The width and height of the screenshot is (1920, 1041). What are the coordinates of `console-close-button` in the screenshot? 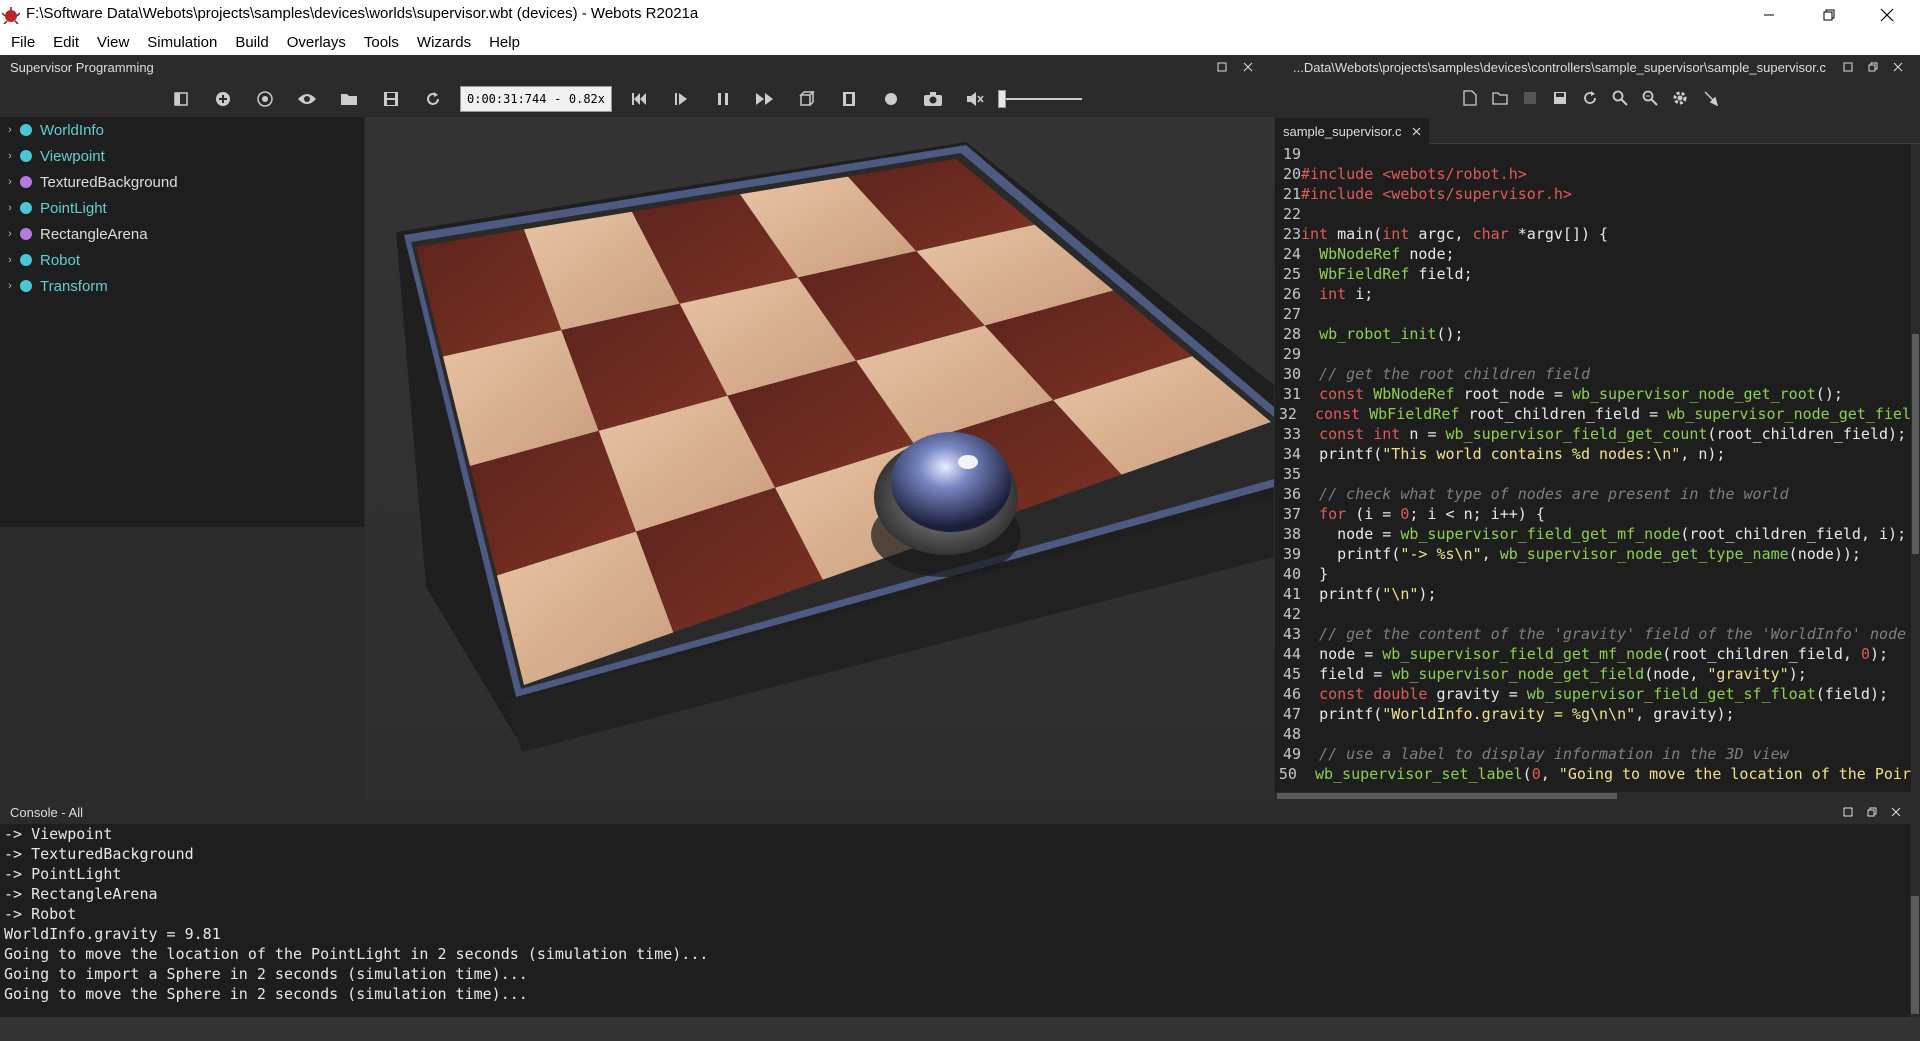 It's located at (1896, 812).